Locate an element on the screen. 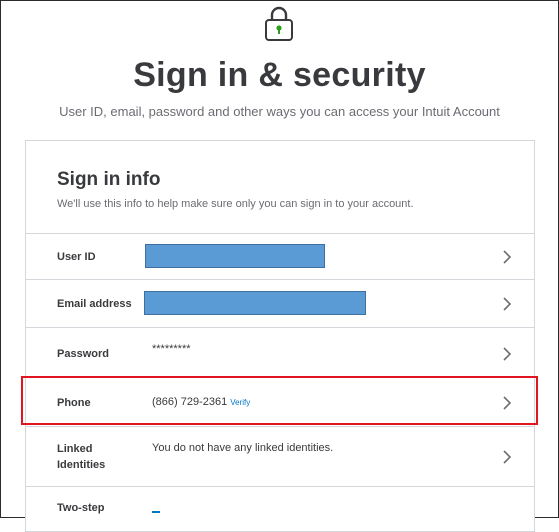  linked-identities-label: Linked Identities is located at coordinates (81, 457).